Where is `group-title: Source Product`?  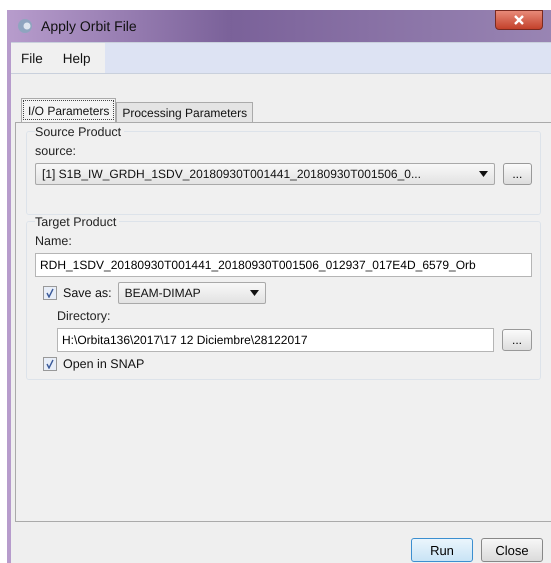 group-title: Source Product is located at coordinates (79, 132).